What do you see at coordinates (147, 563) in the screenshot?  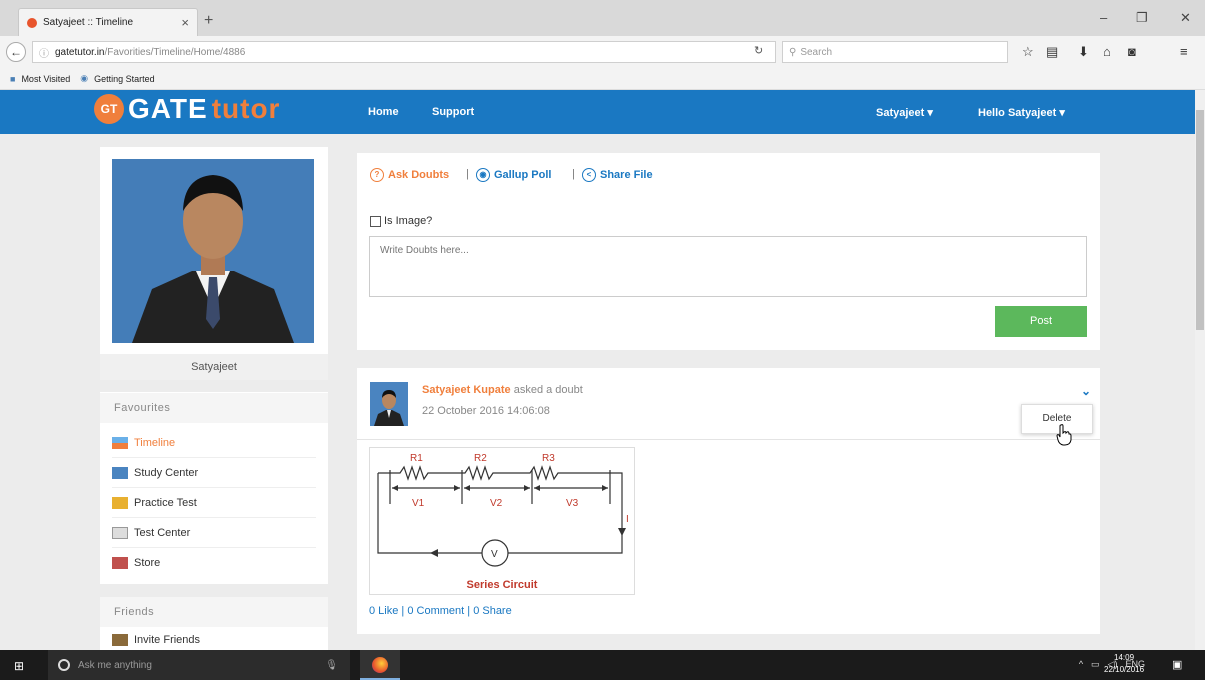 I see `sidebar-item-label: Store` at bounding box center [147, 563].